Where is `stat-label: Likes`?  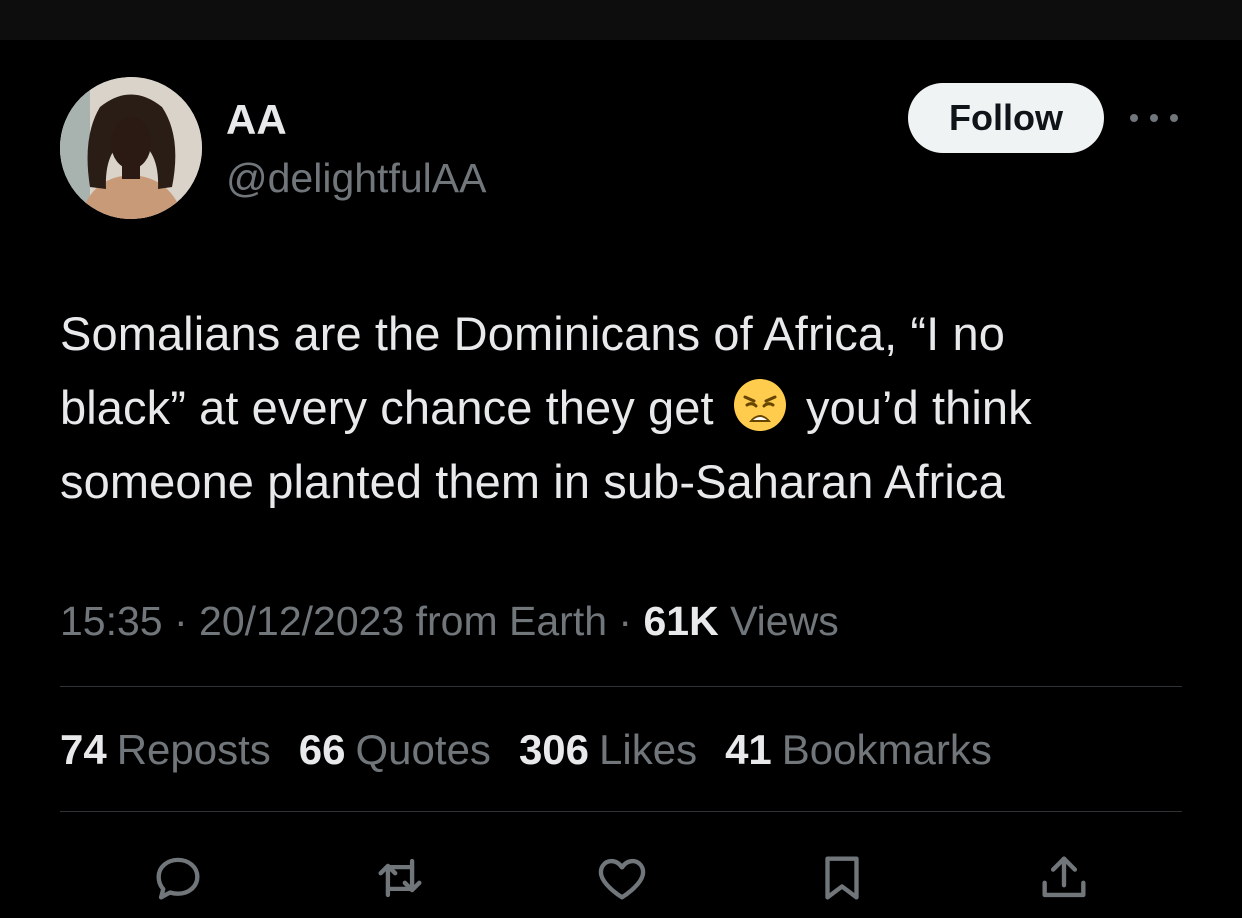
stat-label: Likes is located at coordinates (648, 749).